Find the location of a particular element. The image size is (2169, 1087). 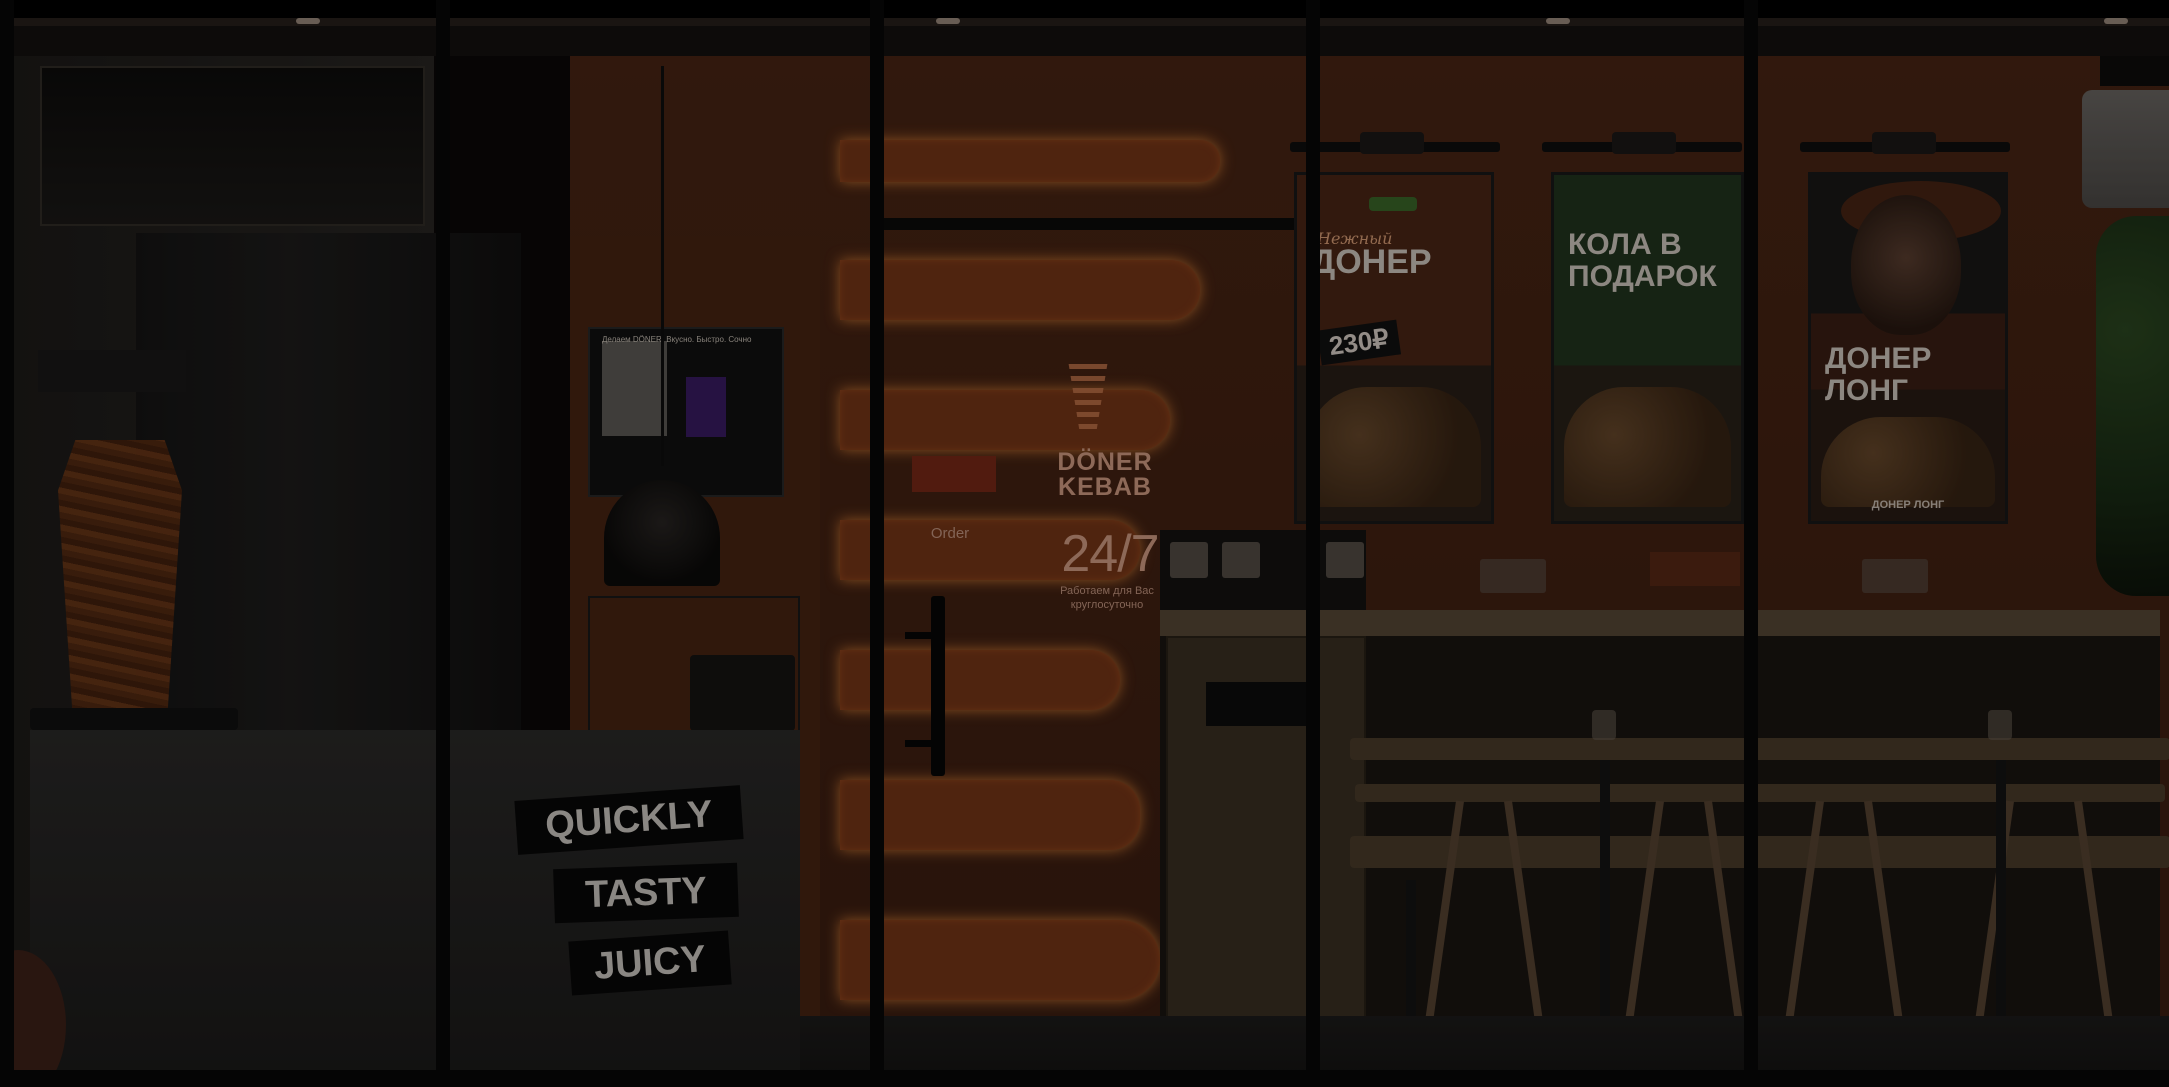

menu-board: Делаем DÖNER. Вкусно. Быстро. Сочно is located at coordinates (686, 412).